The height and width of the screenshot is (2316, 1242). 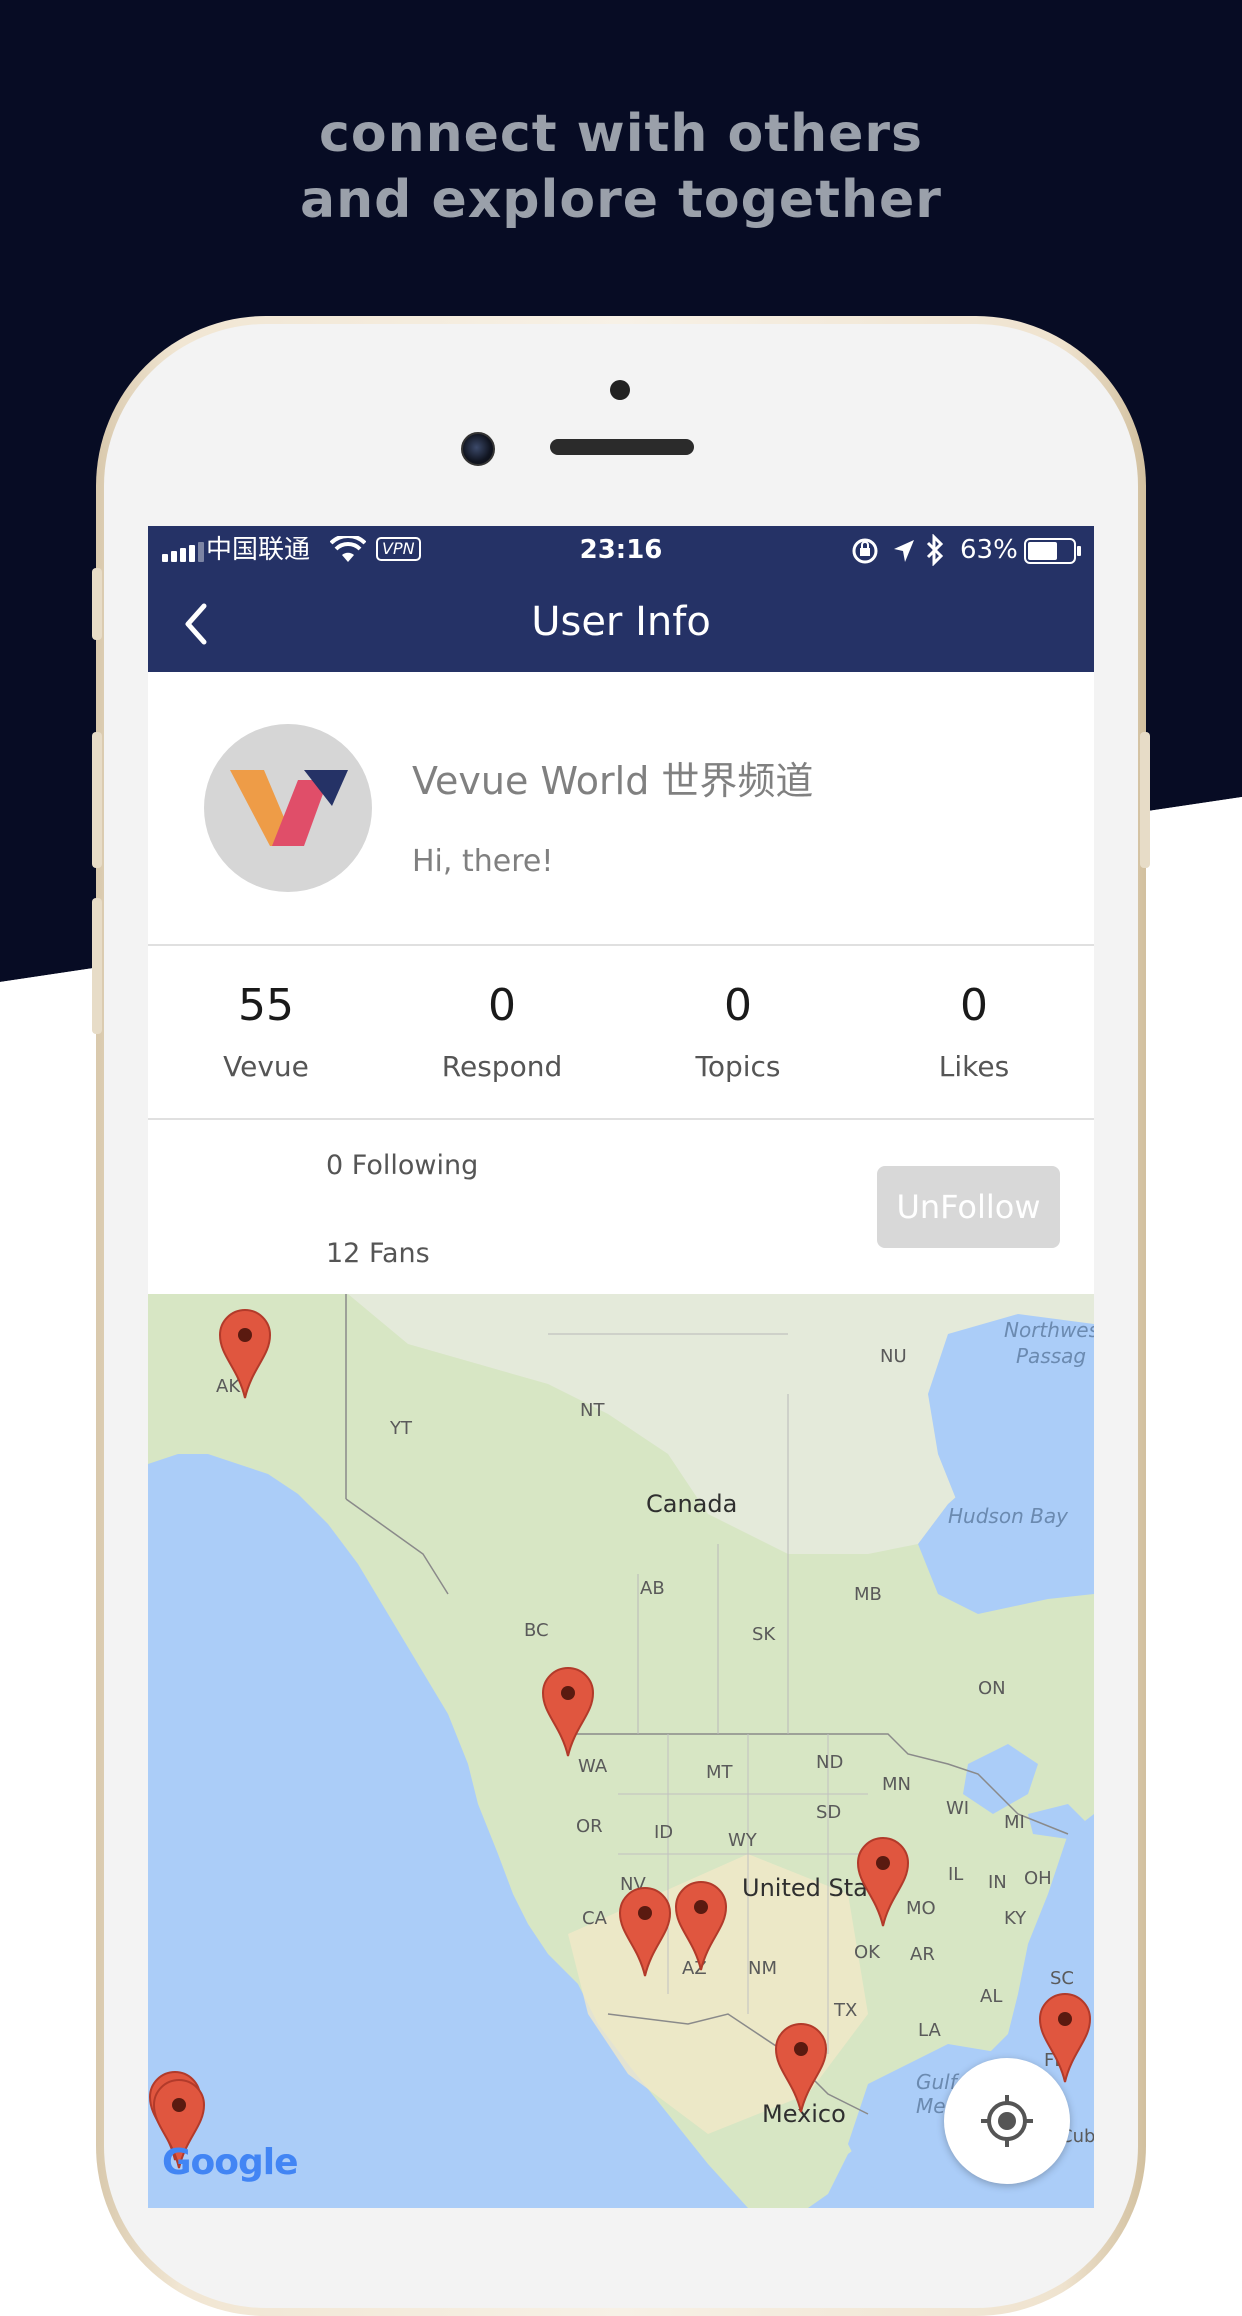 I want to click on stat-value: 55, so click(x=266, y=1005).